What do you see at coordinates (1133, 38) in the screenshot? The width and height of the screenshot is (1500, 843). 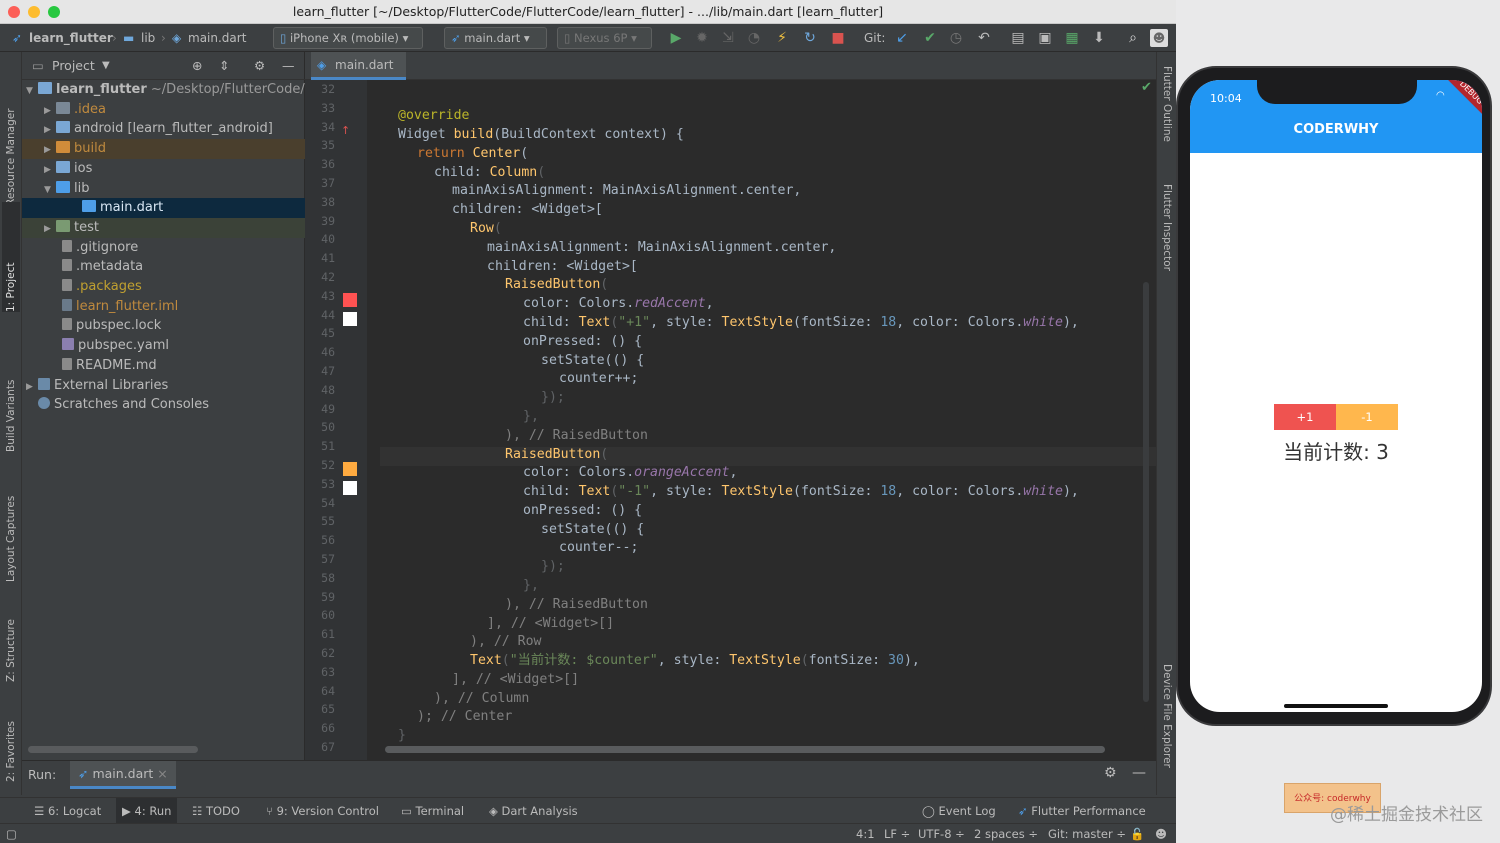 I see `search-icon: ⌕` at bounding box center [1133, 38].